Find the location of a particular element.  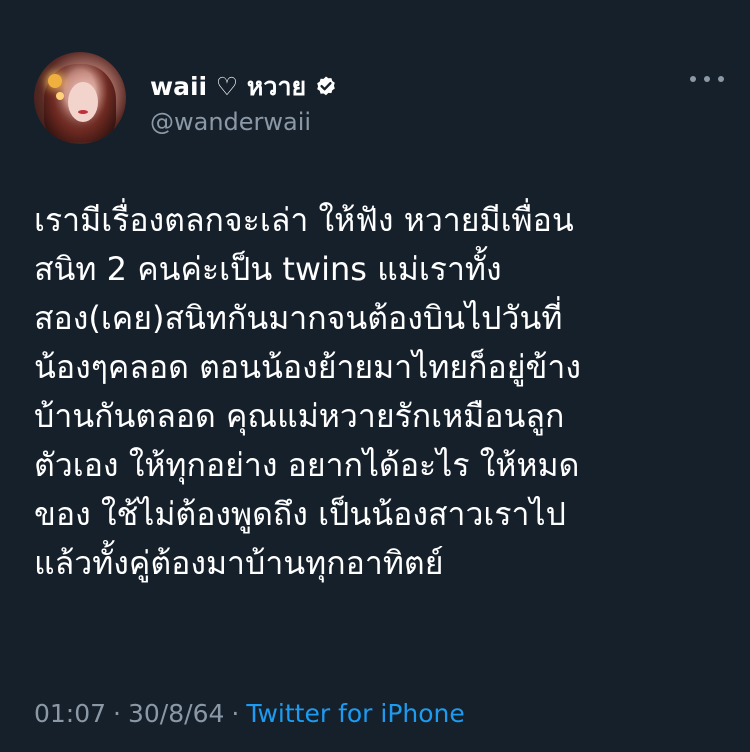

author-name-row: waii ♡ หวาย is located at coordinates (244, 87).